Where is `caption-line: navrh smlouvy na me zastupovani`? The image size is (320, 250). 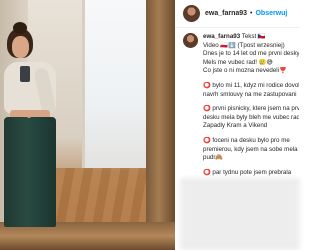
caption-line: navrh smlouvy na me zastupovani is located at coordinates (250, 94).